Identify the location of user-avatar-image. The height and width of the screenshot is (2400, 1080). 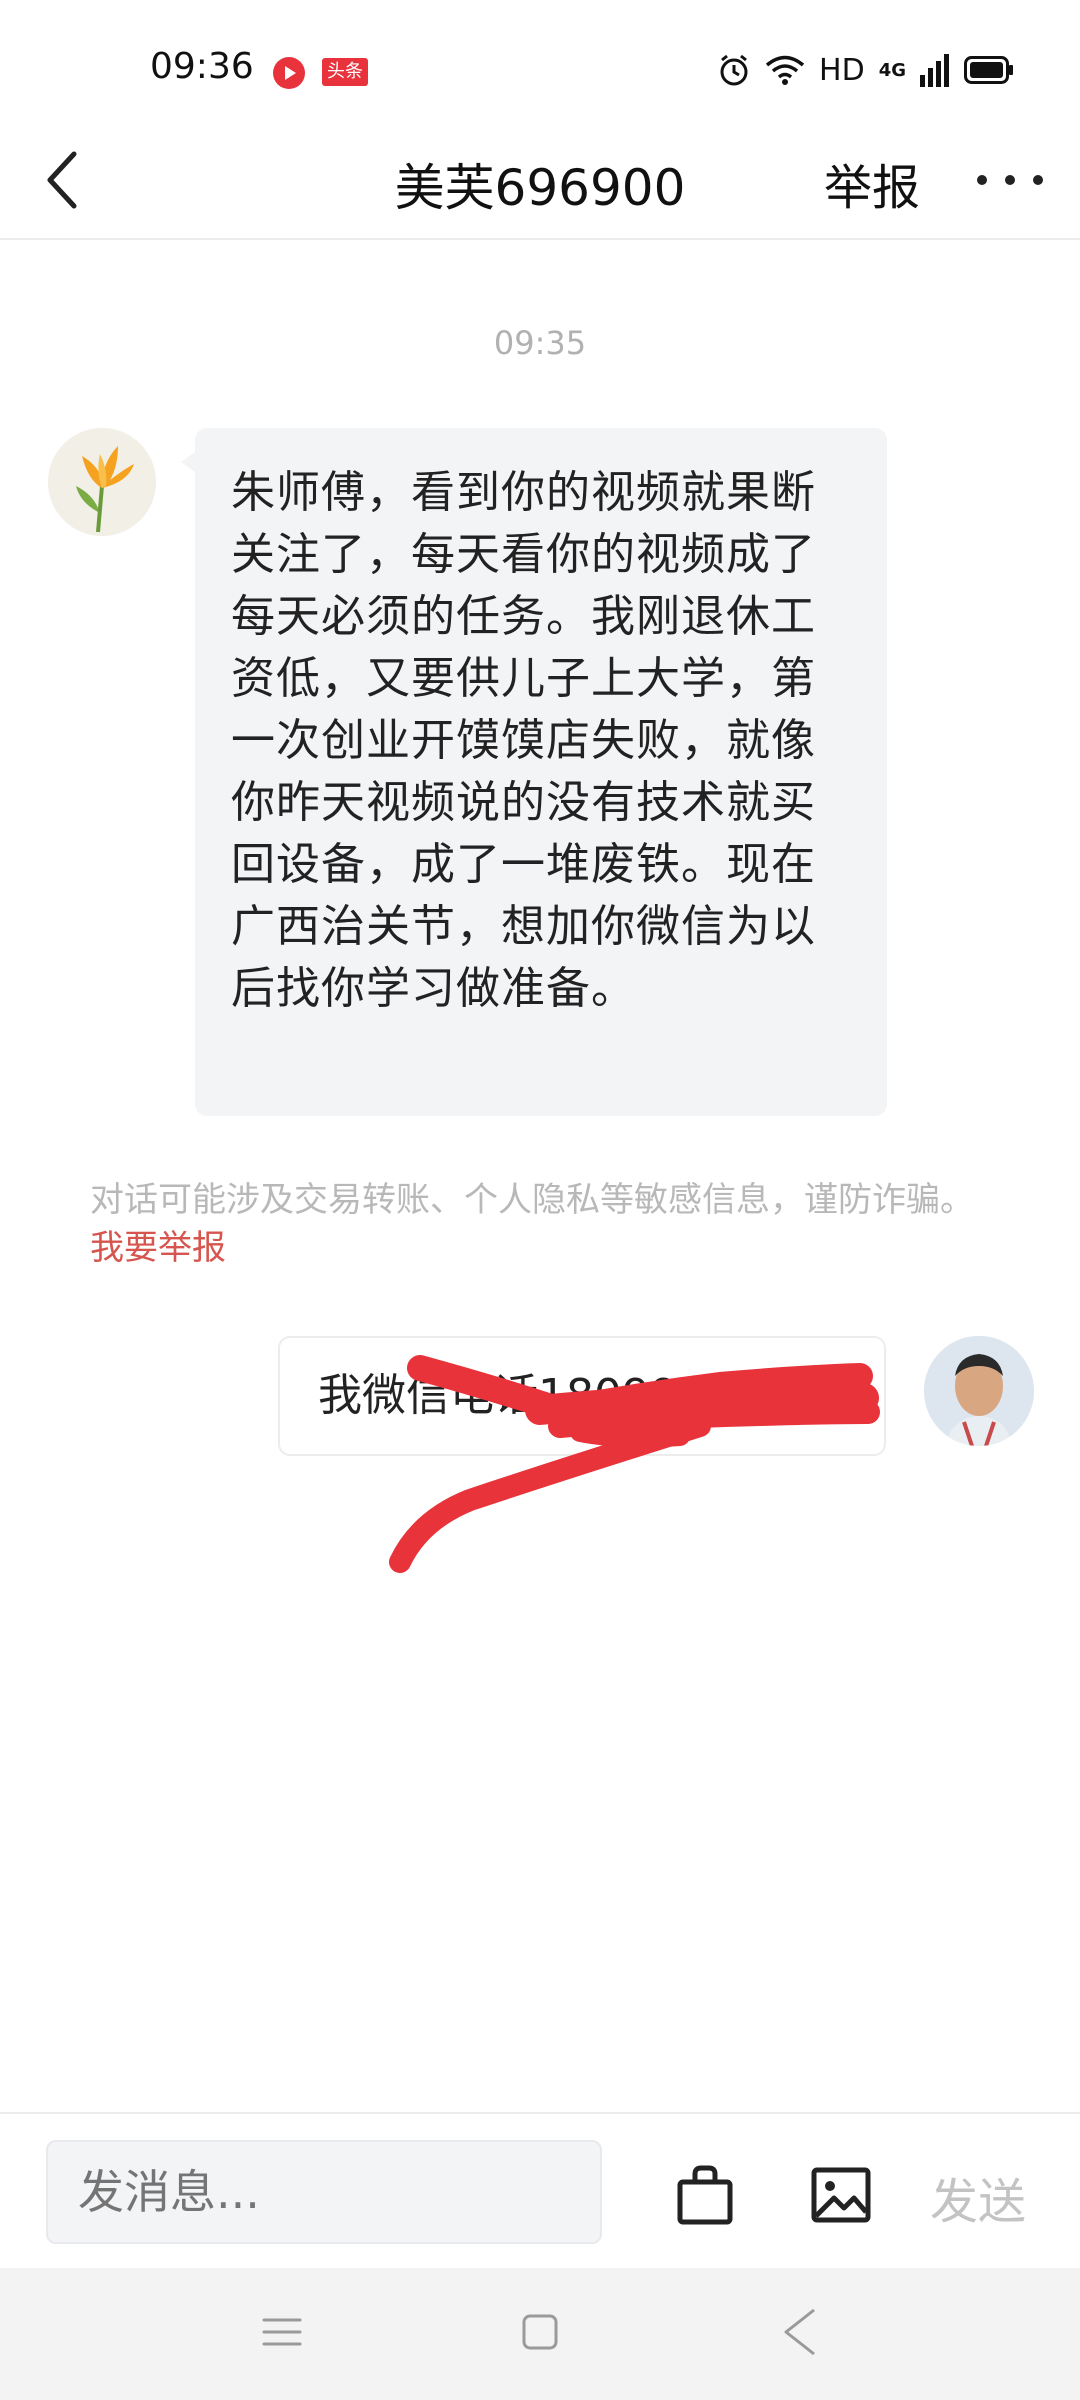
(979, 1391).